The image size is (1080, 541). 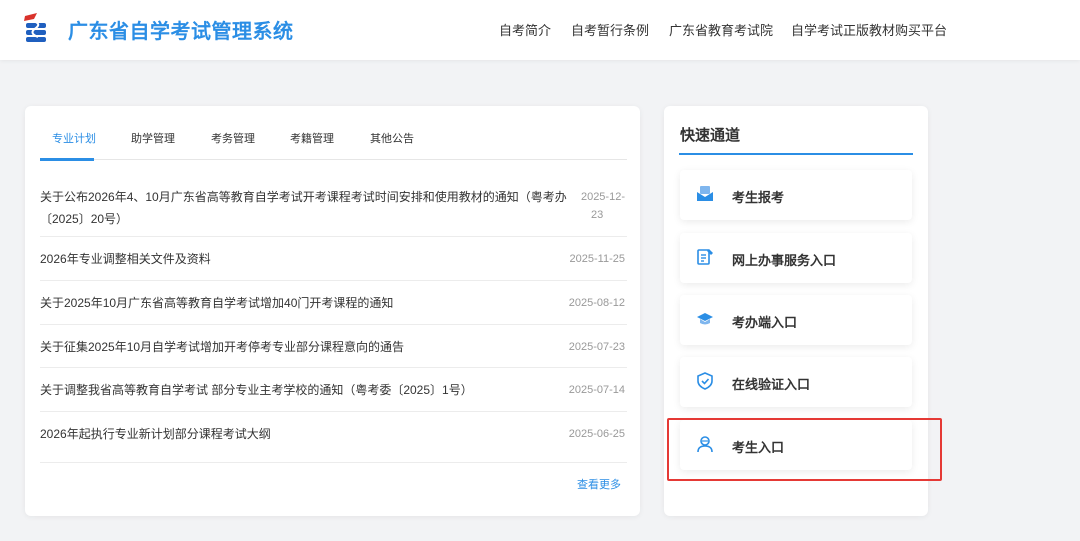 I want to click on shield-check-icon, so click(x=705, y=381).